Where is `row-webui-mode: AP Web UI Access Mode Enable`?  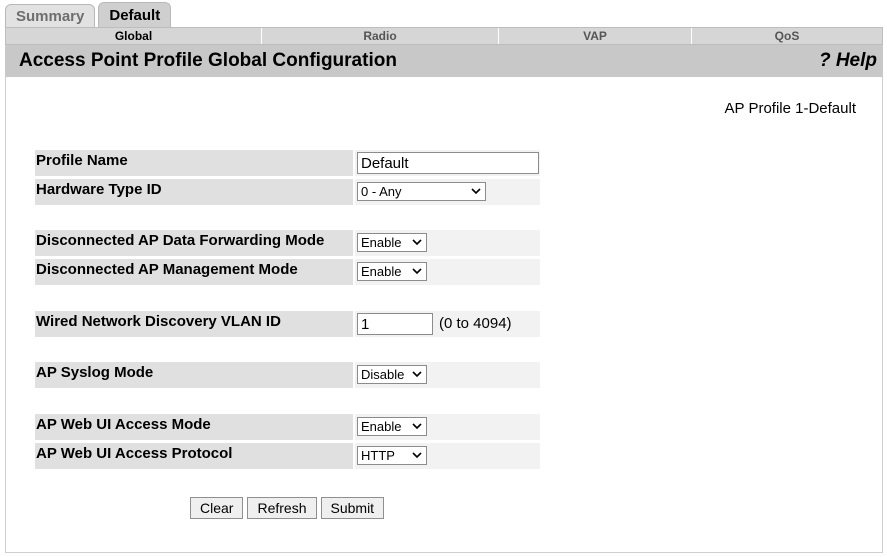 row-webui-mode: AP Web UI Access Mode Enable is located at coordinates (287, 427).